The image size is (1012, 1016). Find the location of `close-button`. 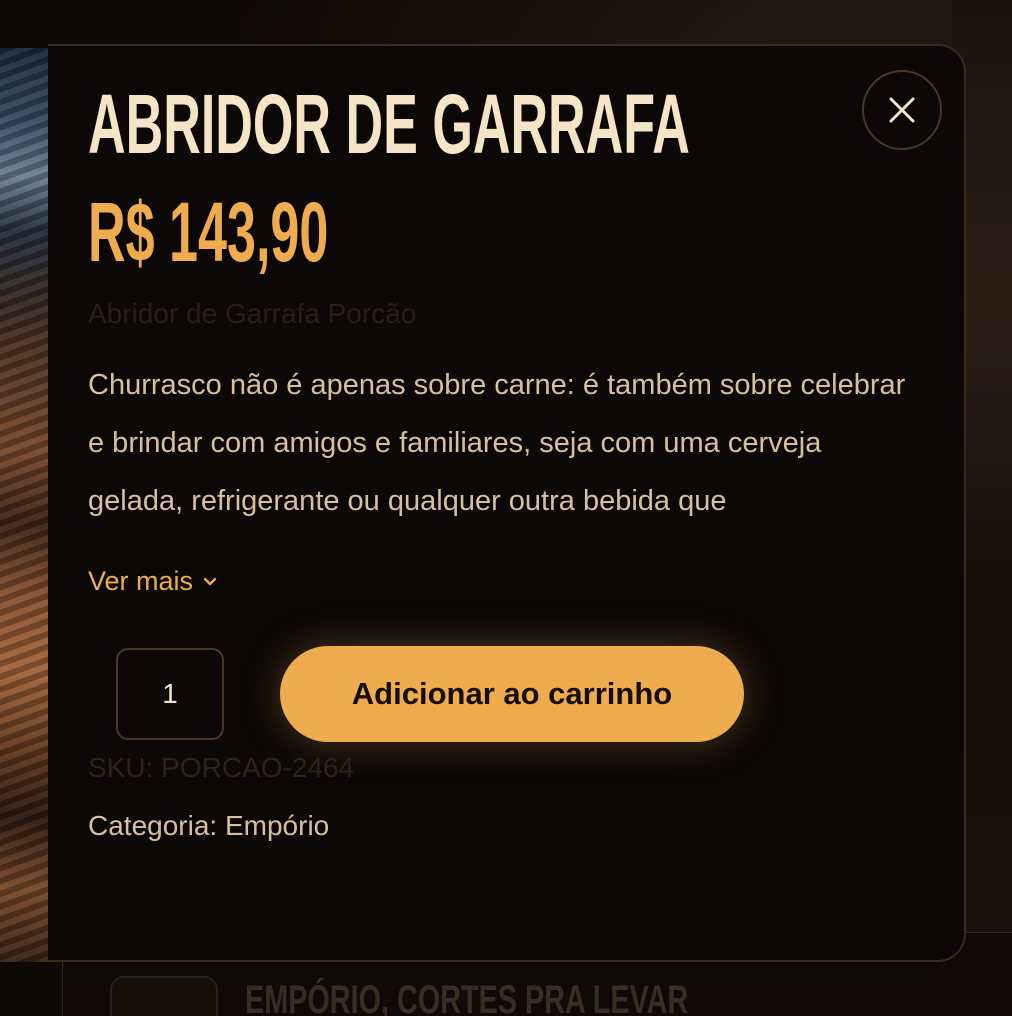

close-button is located at coordinates (902, 110).